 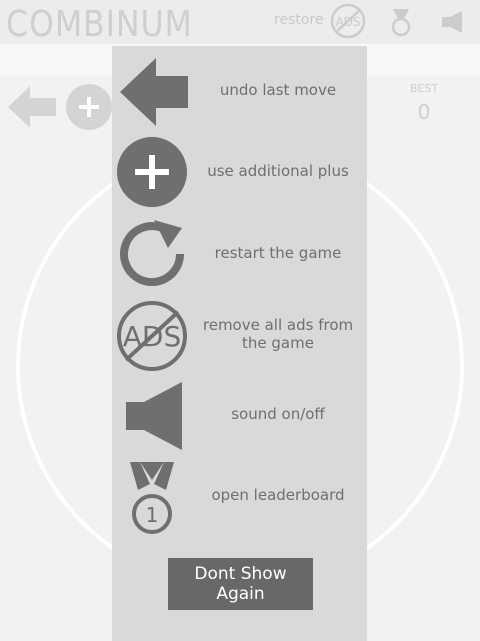 What do you see at coordinates (152, 515) in the screenshot?
I see `medal-number: 1` at bounding box center [152, 515].